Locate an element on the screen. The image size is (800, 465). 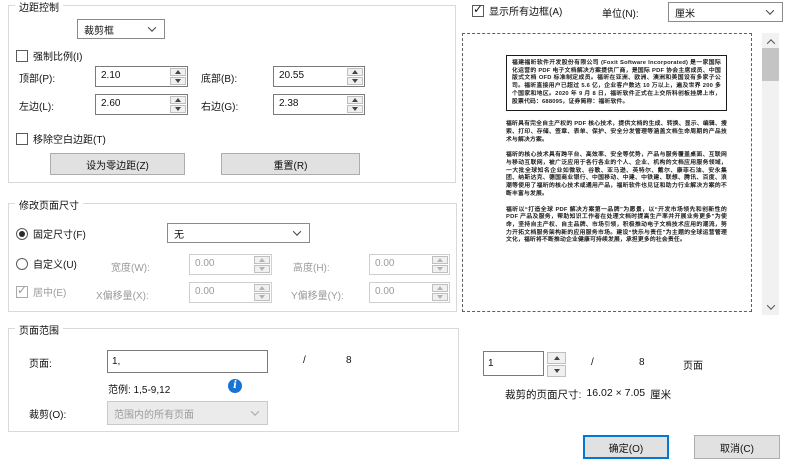
right-margin-value: 2.38 is located at coordinates (289, 103).